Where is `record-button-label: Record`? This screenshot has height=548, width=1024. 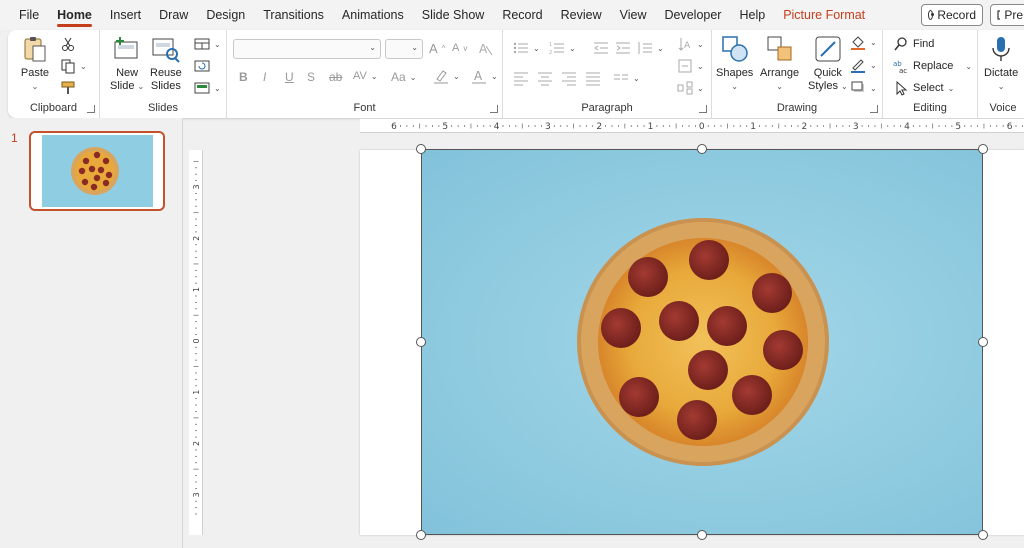 record-button-label: Record is located at coordinates (956, 15).